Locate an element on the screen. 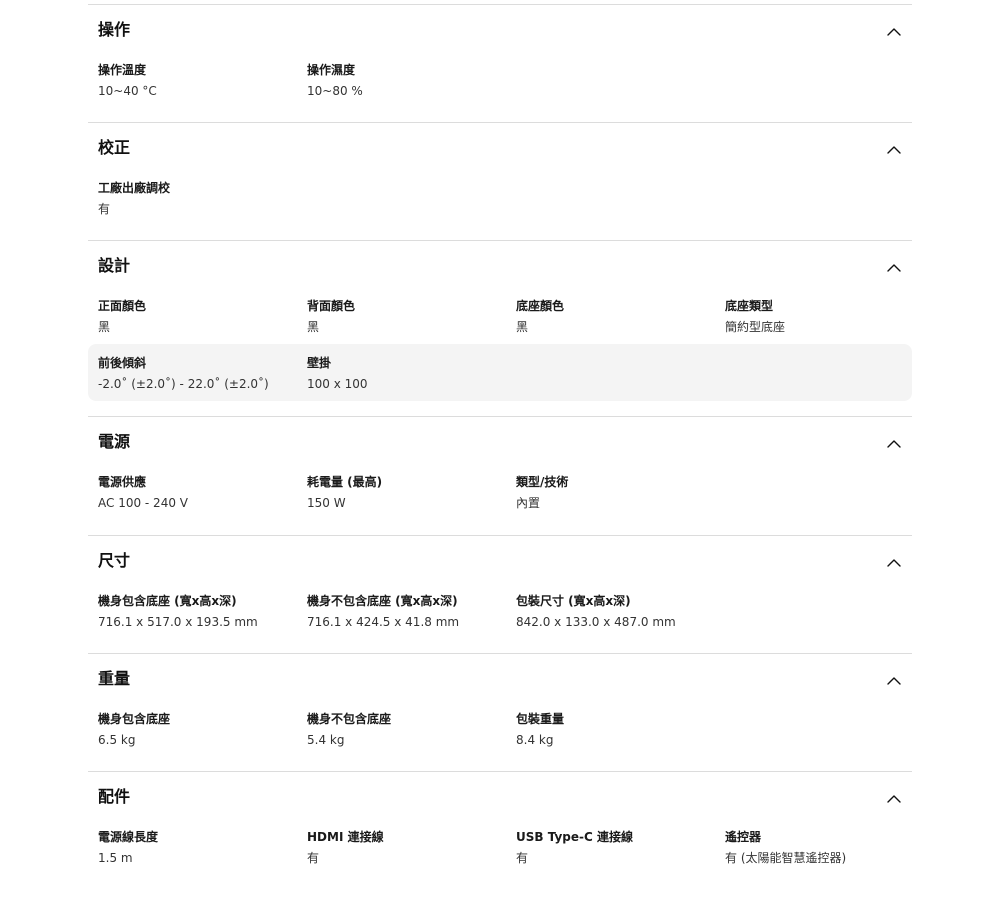 The width and height of the screenshot is (1000, 905). spec-item: 機身不包含底座 (寬x高x深) 716.1 x 424.5 x 41.8 mm is located at coordinates (409, 611).